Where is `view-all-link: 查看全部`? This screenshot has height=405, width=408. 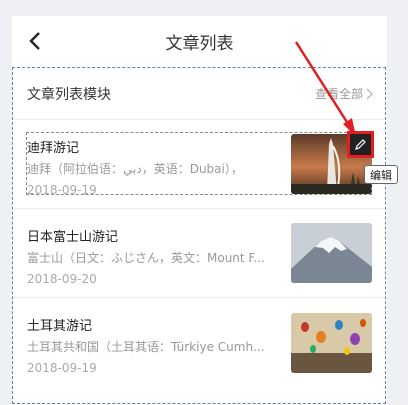
view-all-link: 查看全部 is located at coordinates (344, 93).